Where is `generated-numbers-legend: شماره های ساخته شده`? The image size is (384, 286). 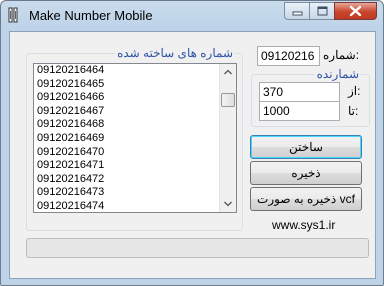 generated-numbers-legend: شماره های ساخته شده is located at coordinates (175, 53).